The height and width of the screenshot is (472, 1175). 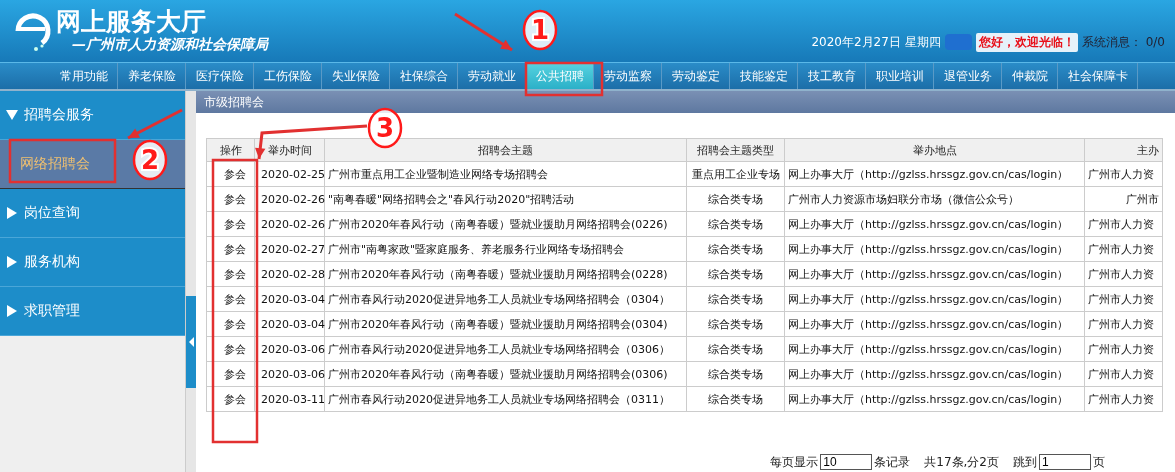 What do you see at coordinates (1111, 42) in the screenshot?
I see `messages-label: 系统消息：` at bounding box center [1111, 42].